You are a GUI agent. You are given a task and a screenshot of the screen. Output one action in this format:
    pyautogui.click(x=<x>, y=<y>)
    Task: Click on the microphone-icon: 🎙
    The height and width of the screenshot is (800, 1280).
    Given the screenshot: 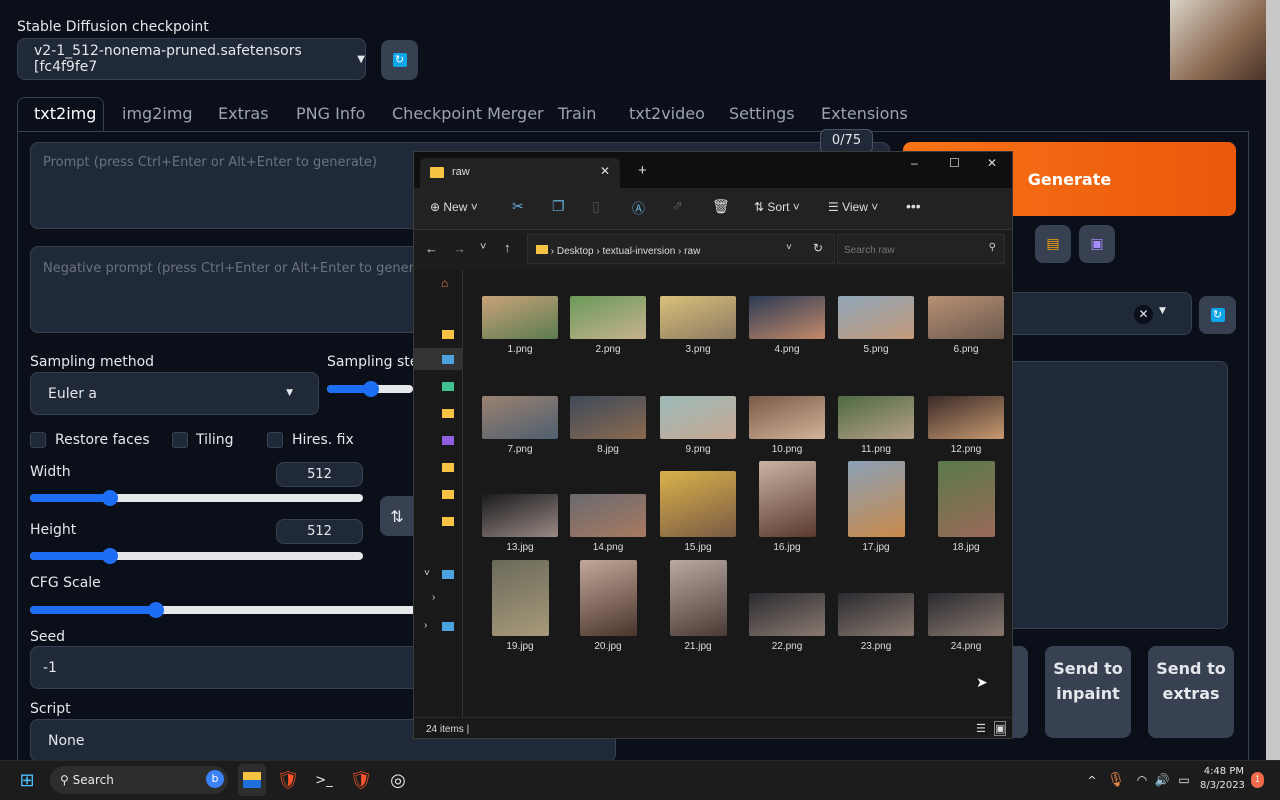 What is the action you would take?
    pyautogui.click(x=1116, y=780)
    